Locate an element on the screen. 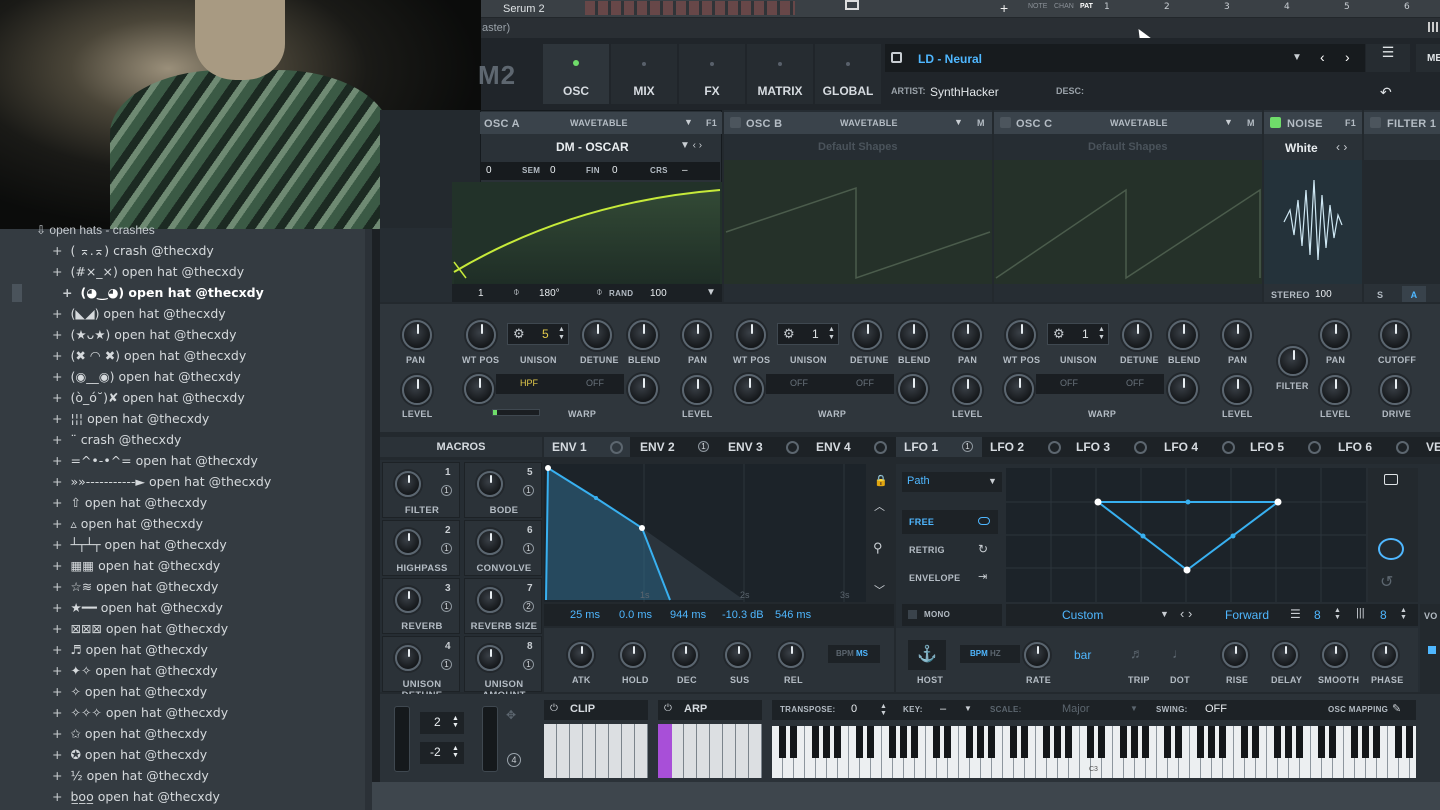  env-hold-value: 0.0 ms is located at coordinates (635, 615).